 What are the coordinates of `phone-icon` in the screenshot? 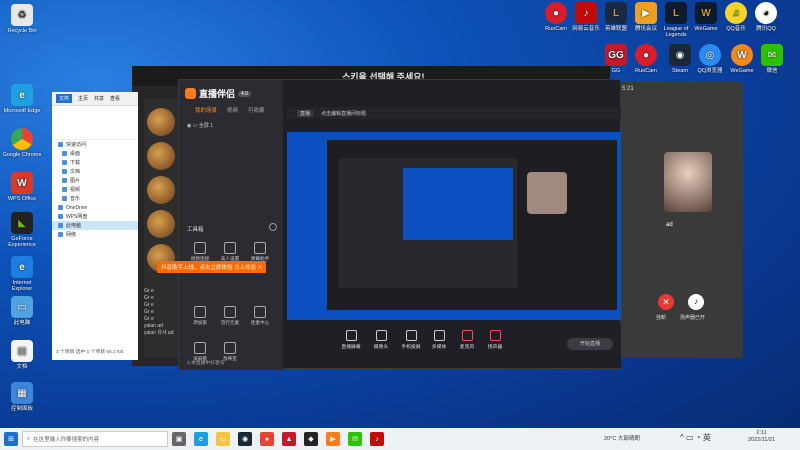 It's located at (411, 335).